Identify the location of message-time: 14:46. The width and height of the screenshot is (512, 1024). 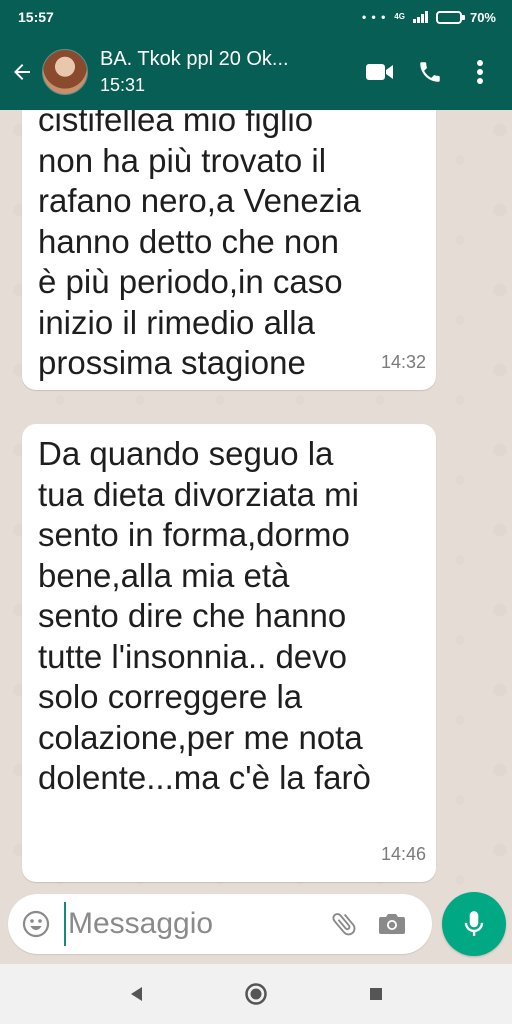
(403, 853).